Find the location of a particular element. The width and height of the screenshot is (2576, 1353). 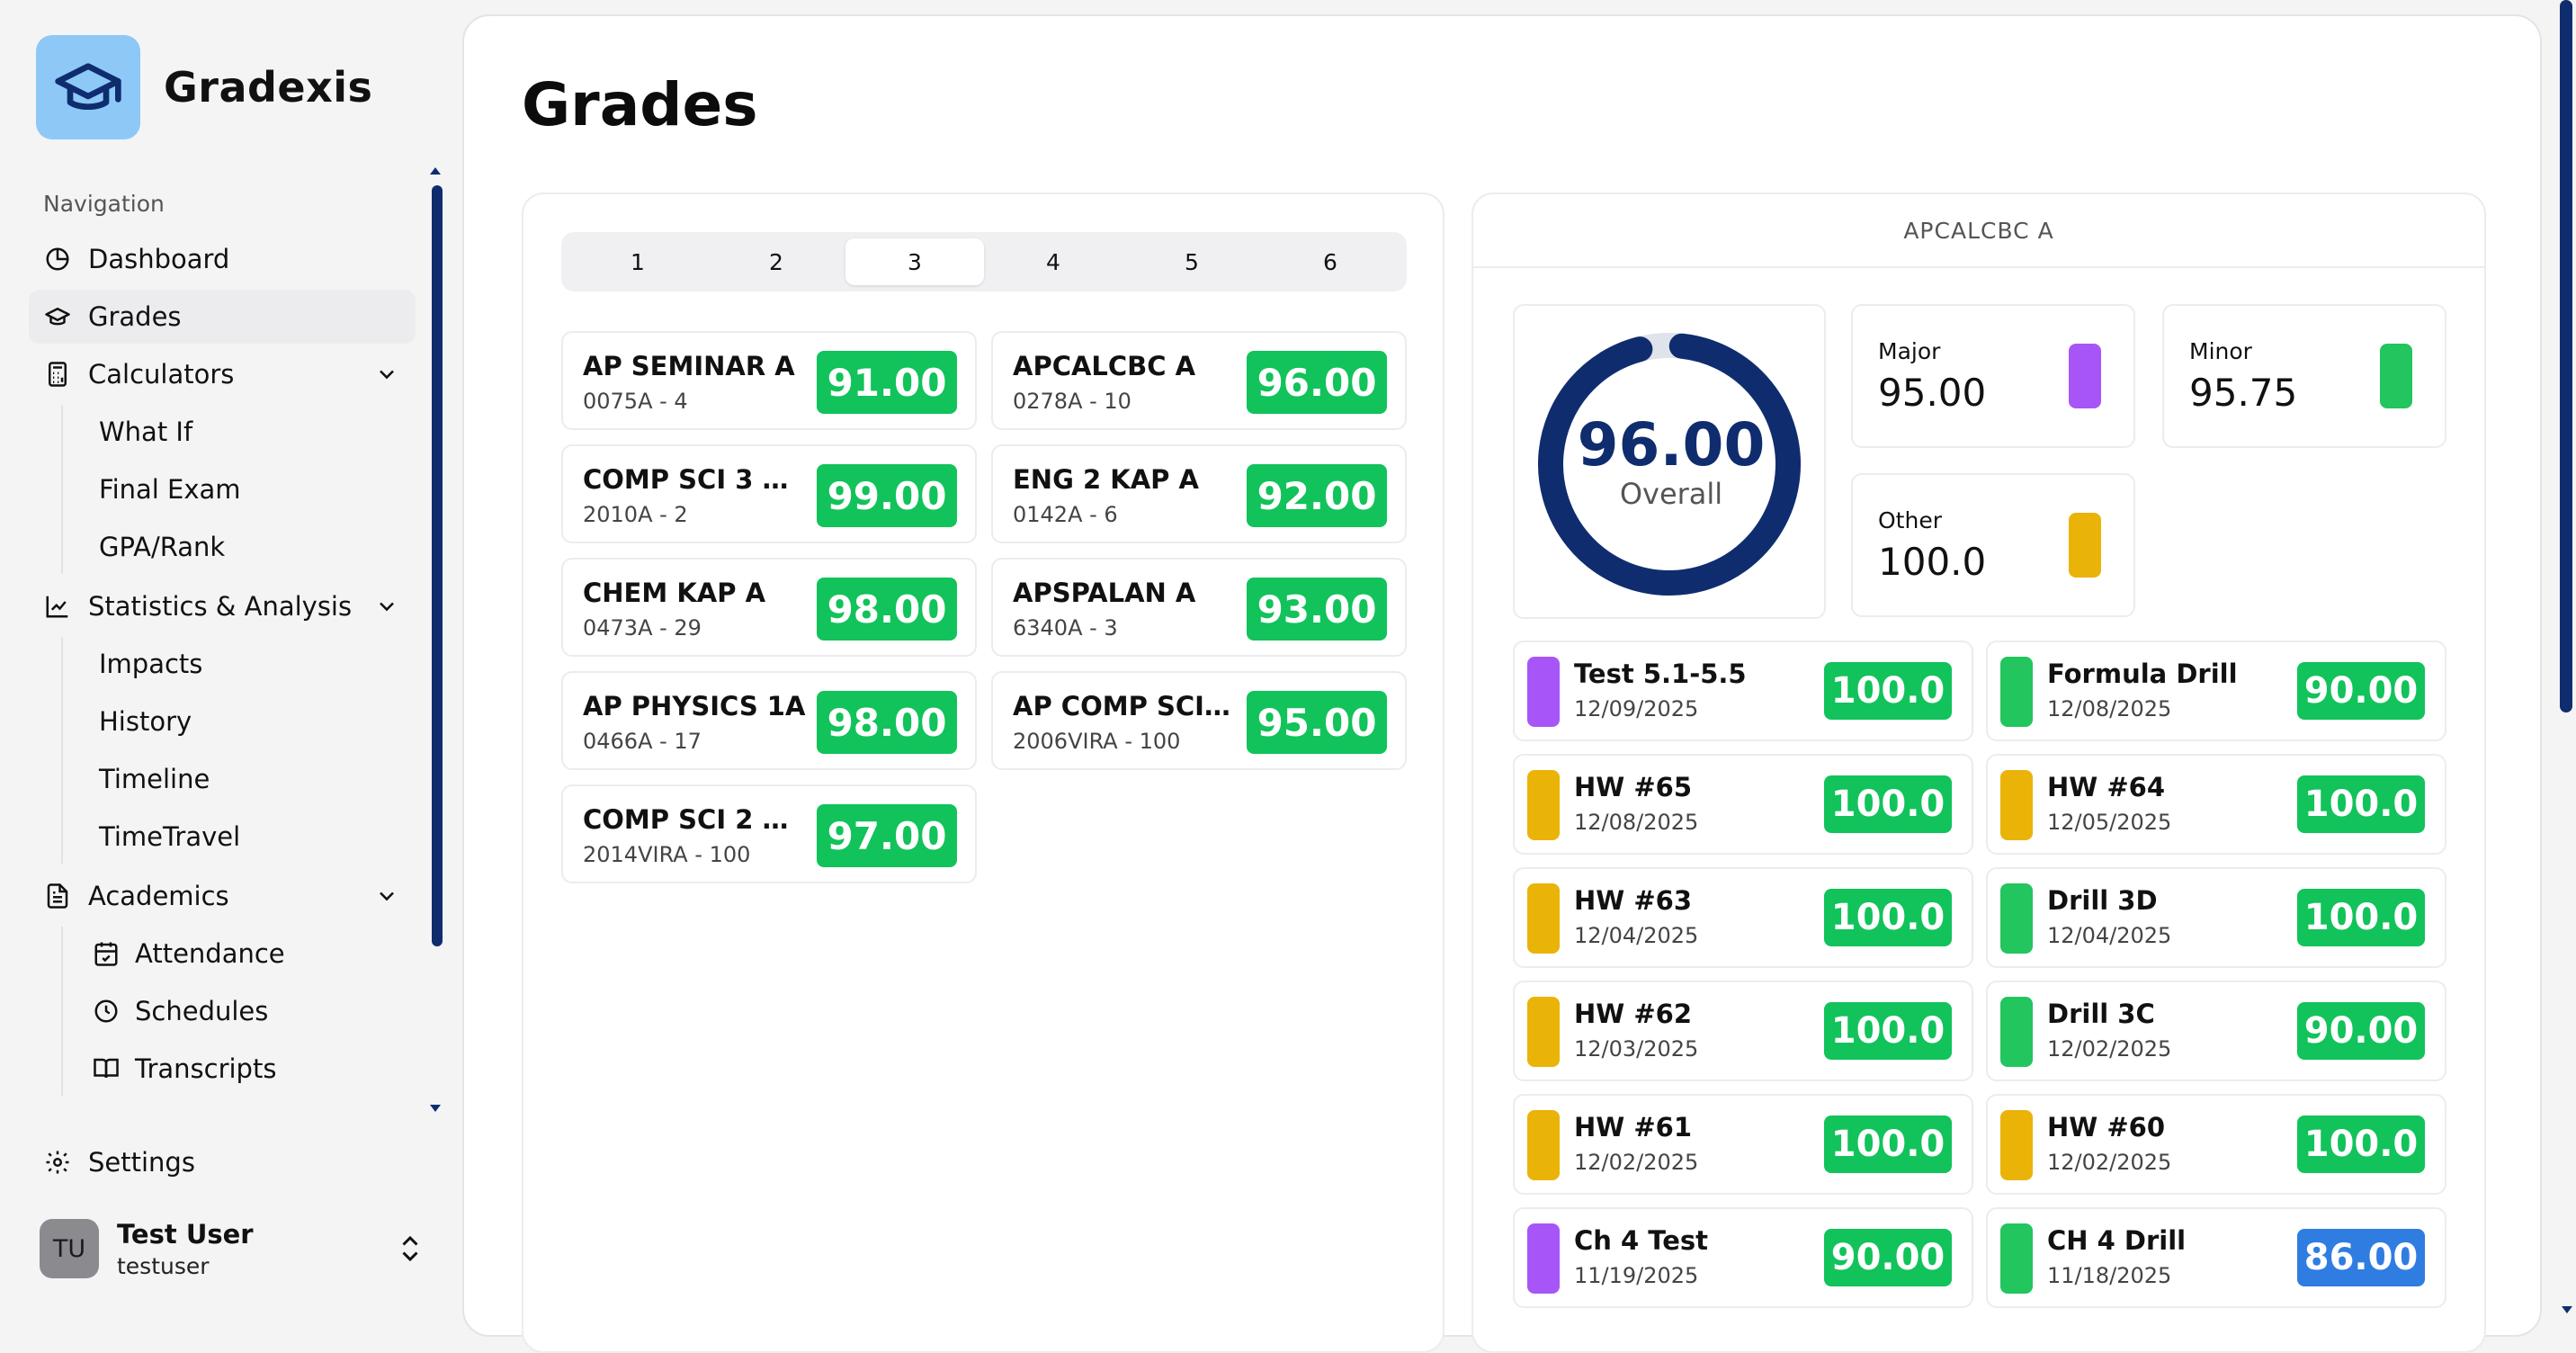

page-scrollbar is located at coordinates (2566, 356).